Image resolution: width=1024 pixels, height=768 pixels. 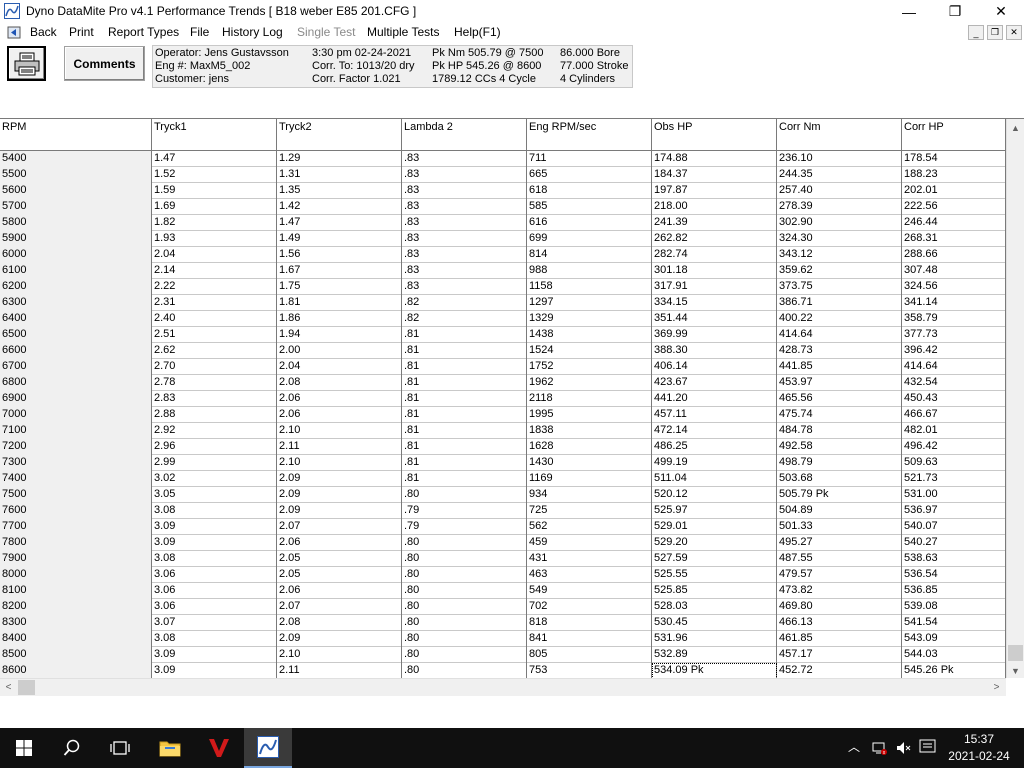 I want to click on table-row: 5900 1.93 1.49.83 699 262.82 324.30 268.31, so click(x=503, y=239).